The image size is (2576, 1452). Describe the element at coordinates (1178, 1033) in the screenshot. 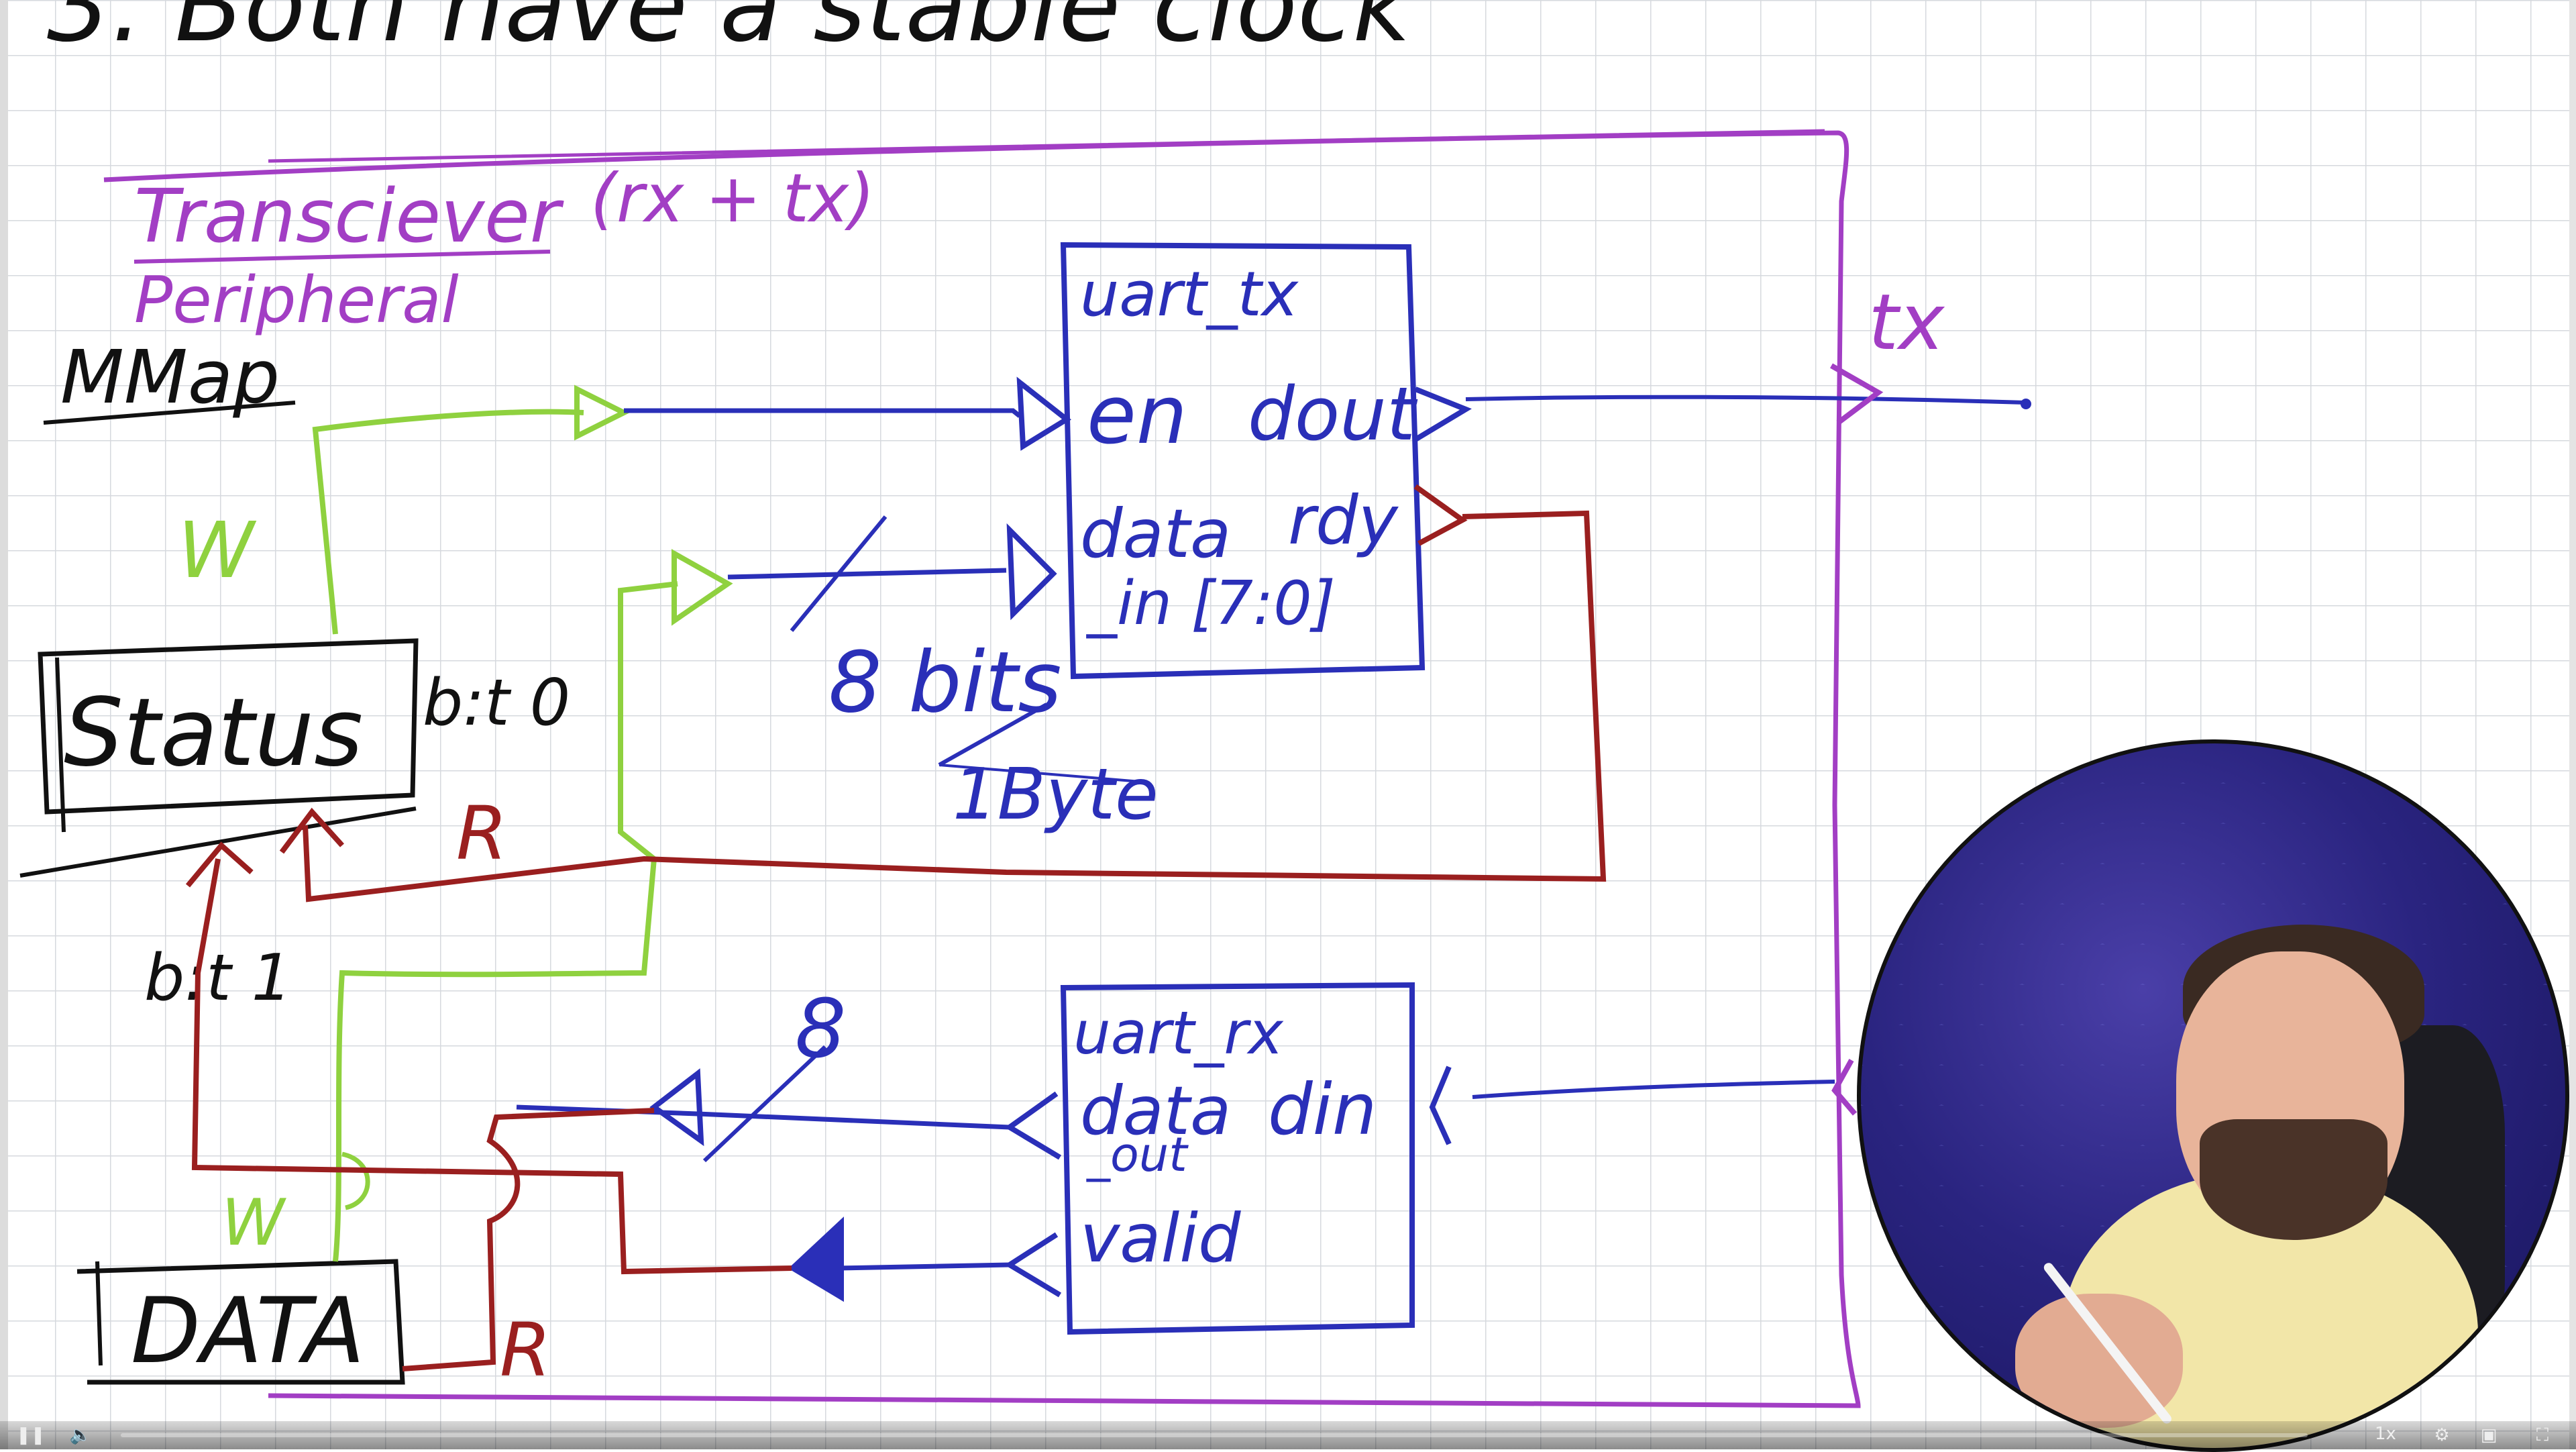

I see `uart-rx-title: uart_rx` at that location.